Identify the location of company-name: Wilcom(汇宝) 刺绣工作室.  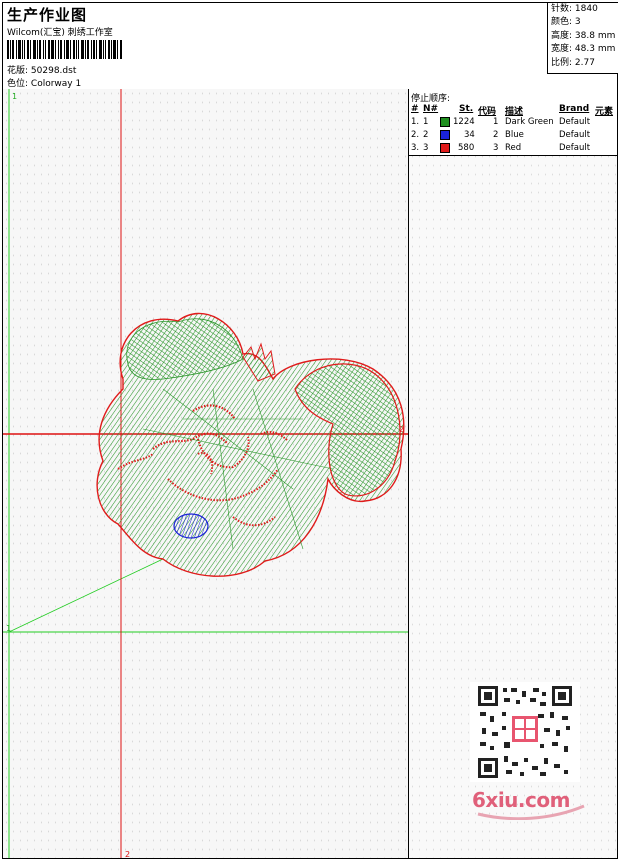
(60, 33).